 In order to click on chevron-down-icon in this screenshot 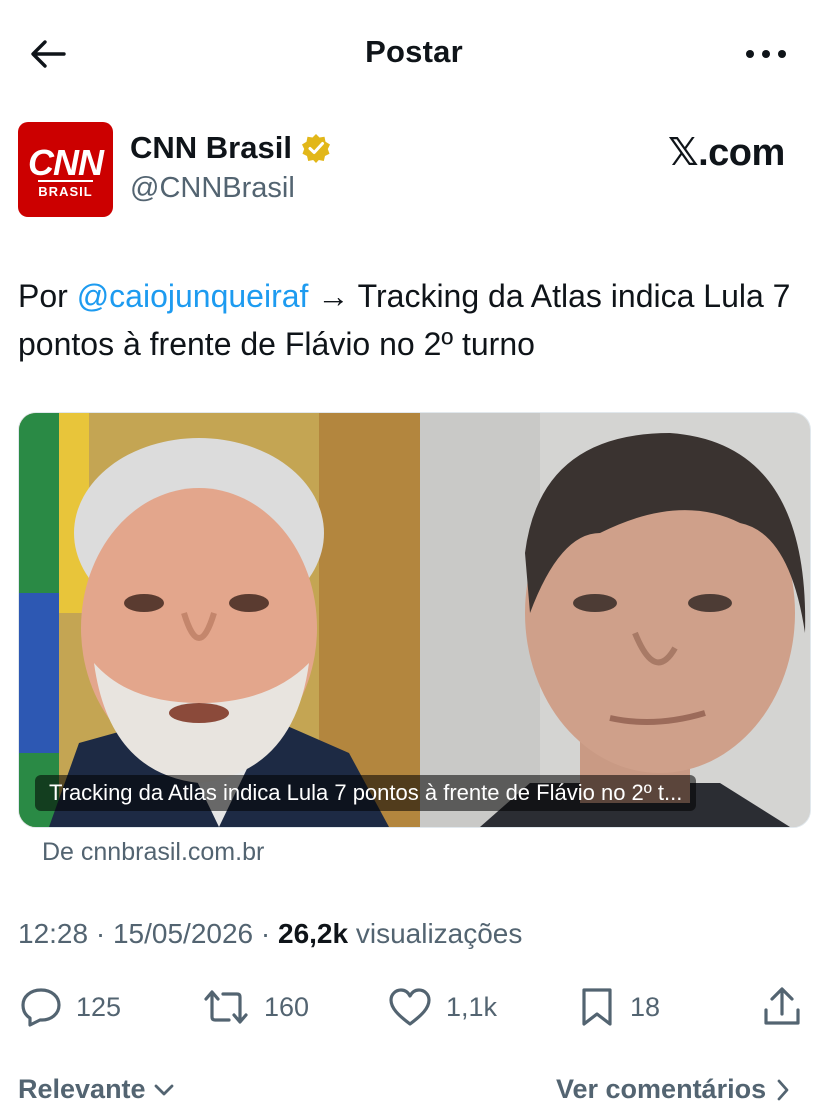, I will do `click(163, 1089)`.